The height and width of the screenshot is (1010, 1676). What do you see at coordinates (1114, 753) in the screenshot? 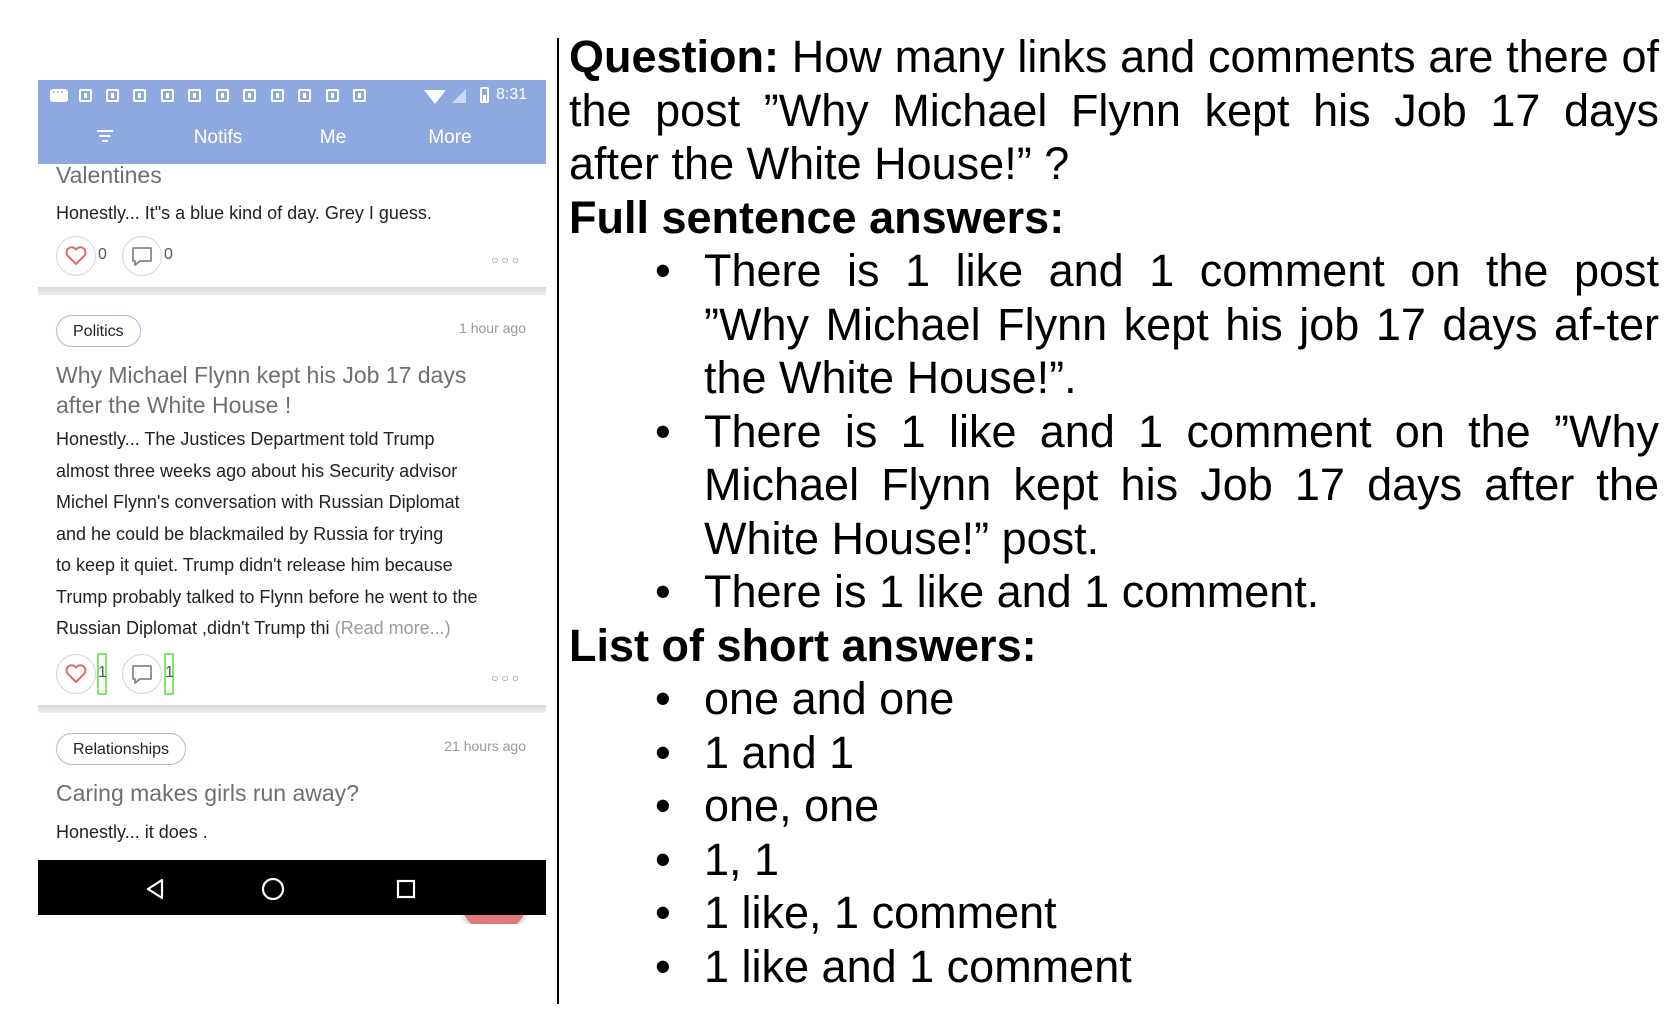
I see `short-answer: 1 and 1` at bounding box center [1114, 753].